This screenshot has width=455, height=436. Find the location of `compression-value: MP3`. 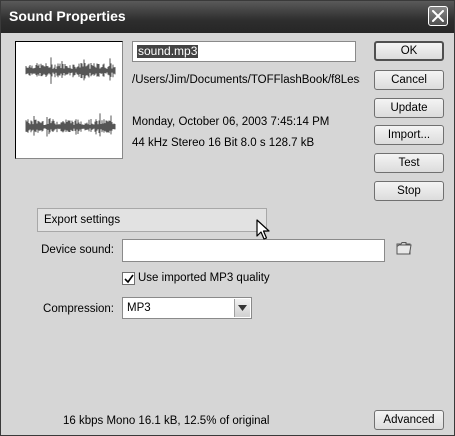

compression-value: MP3 is located at coordinates (139, 308).